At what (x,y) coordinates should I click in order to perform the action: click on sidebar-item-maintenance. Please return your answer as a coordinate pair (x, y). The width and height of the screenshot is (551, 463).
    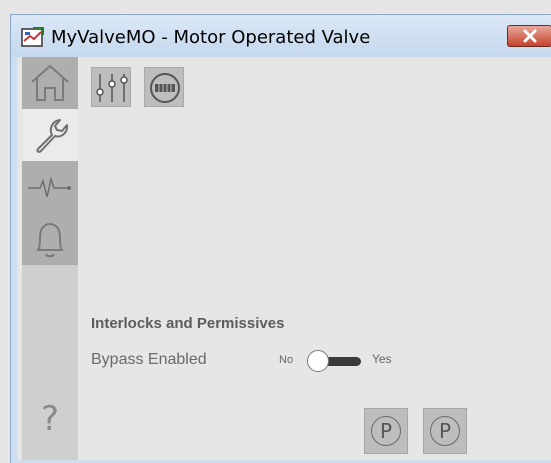
    Looking at the image, I should click on (50, 135).